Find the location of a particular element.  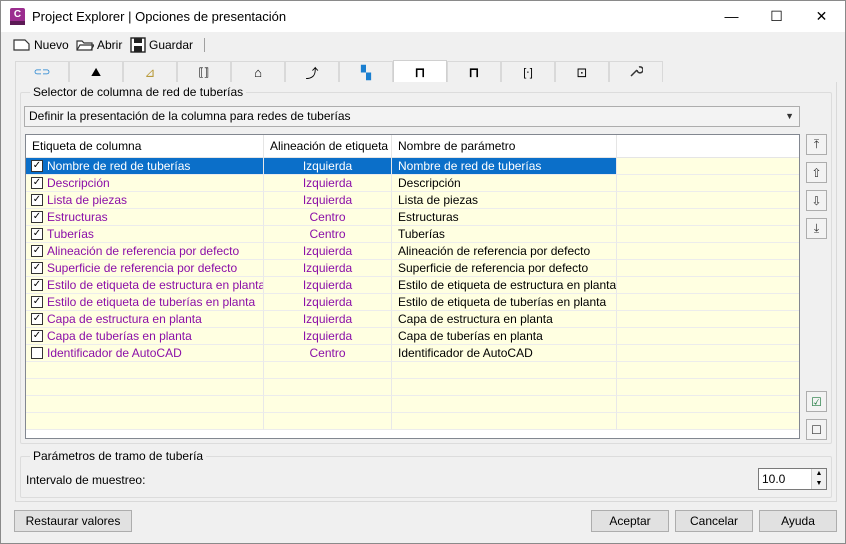

column-label-text: Alineación de referencia por defecto is located at coordinates (143, 251).